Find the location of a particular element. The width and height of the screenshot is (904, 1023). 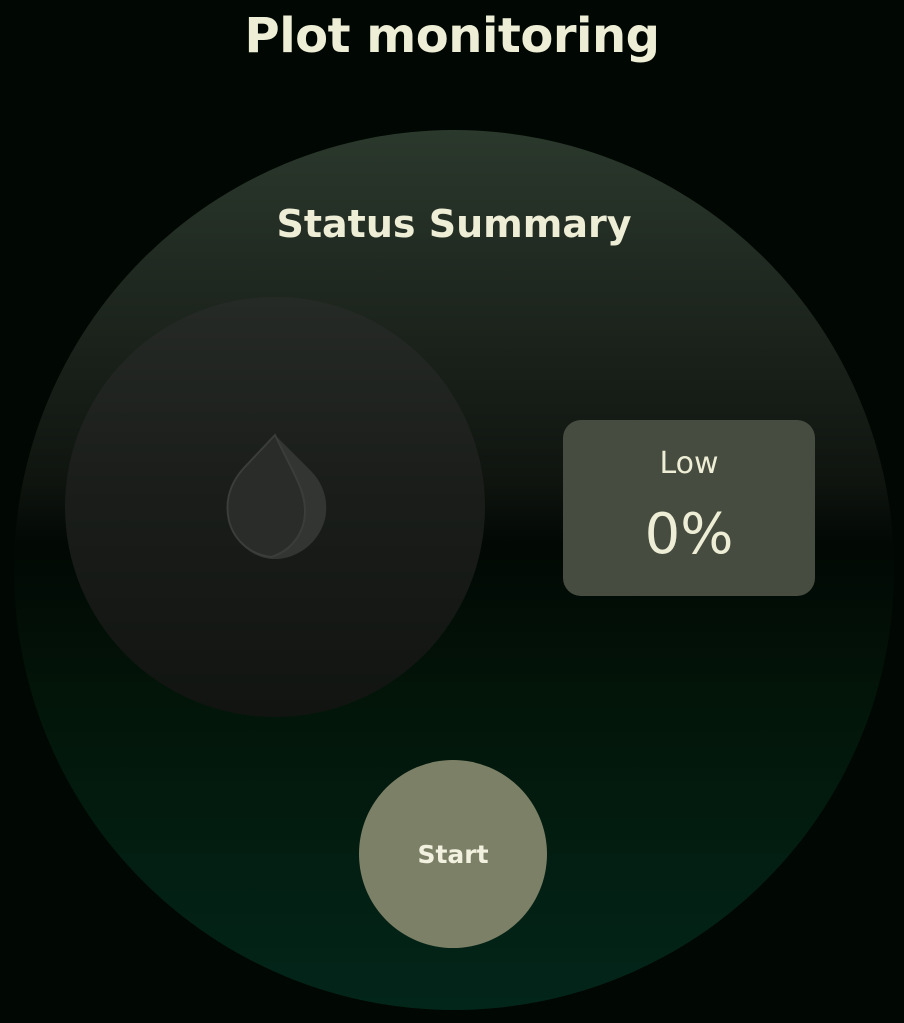

status-card: Low 0% is located at coordinates (689, 508).